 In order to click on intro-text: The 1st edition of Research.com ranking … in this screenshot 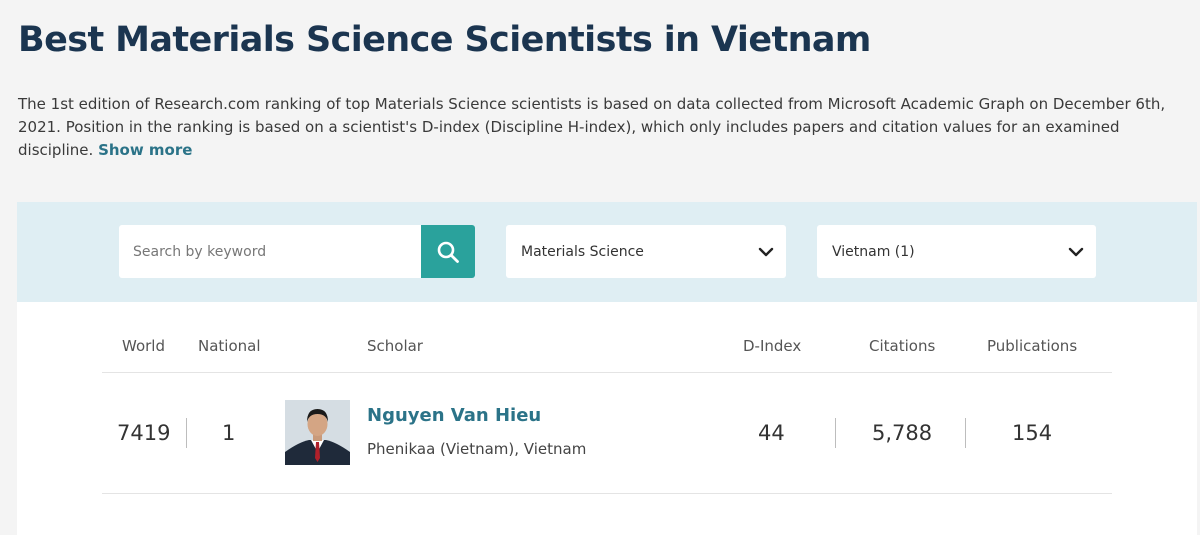, I will do `click(603, 127)`.